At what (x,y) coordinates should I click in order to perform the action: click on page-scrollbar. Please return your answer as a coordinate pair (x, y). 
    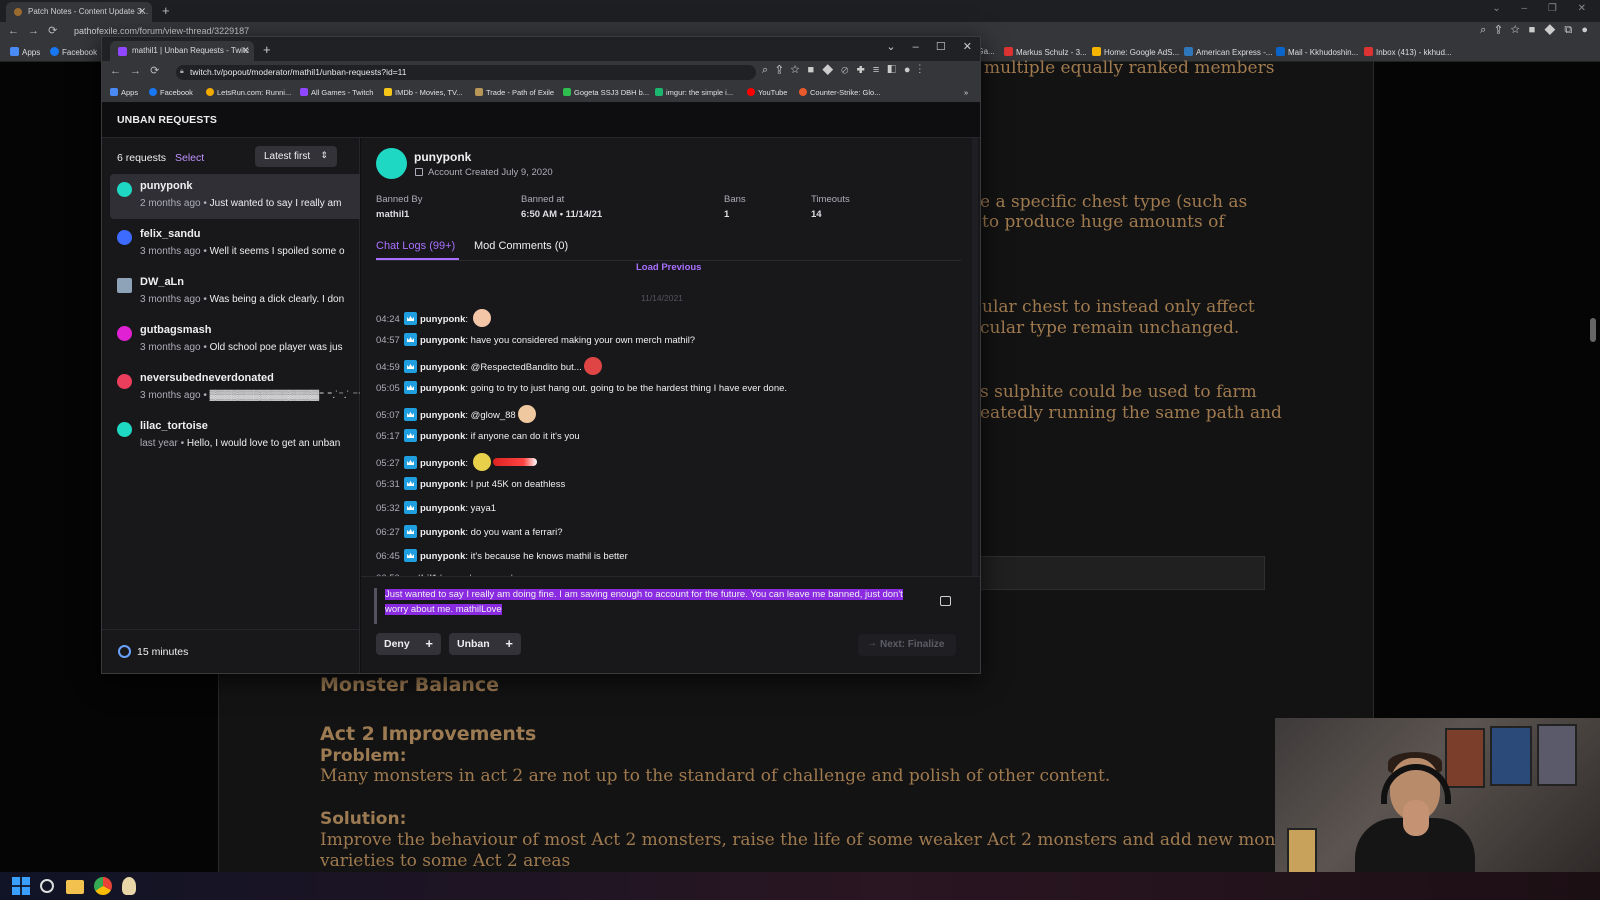
    Looking at the image, I should click on (1593, 330).